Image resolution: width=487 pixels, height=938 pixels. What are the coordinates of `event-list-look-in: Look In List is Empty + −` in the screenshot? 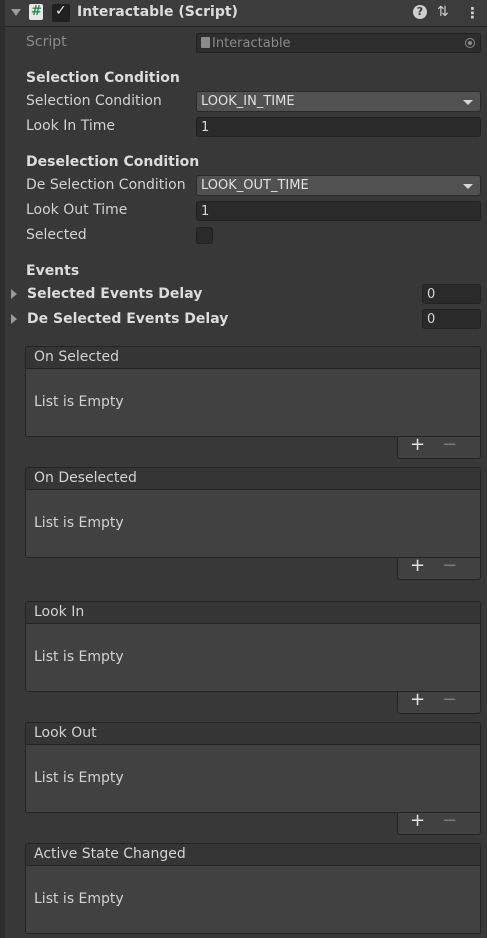 It's located at (253, 657).